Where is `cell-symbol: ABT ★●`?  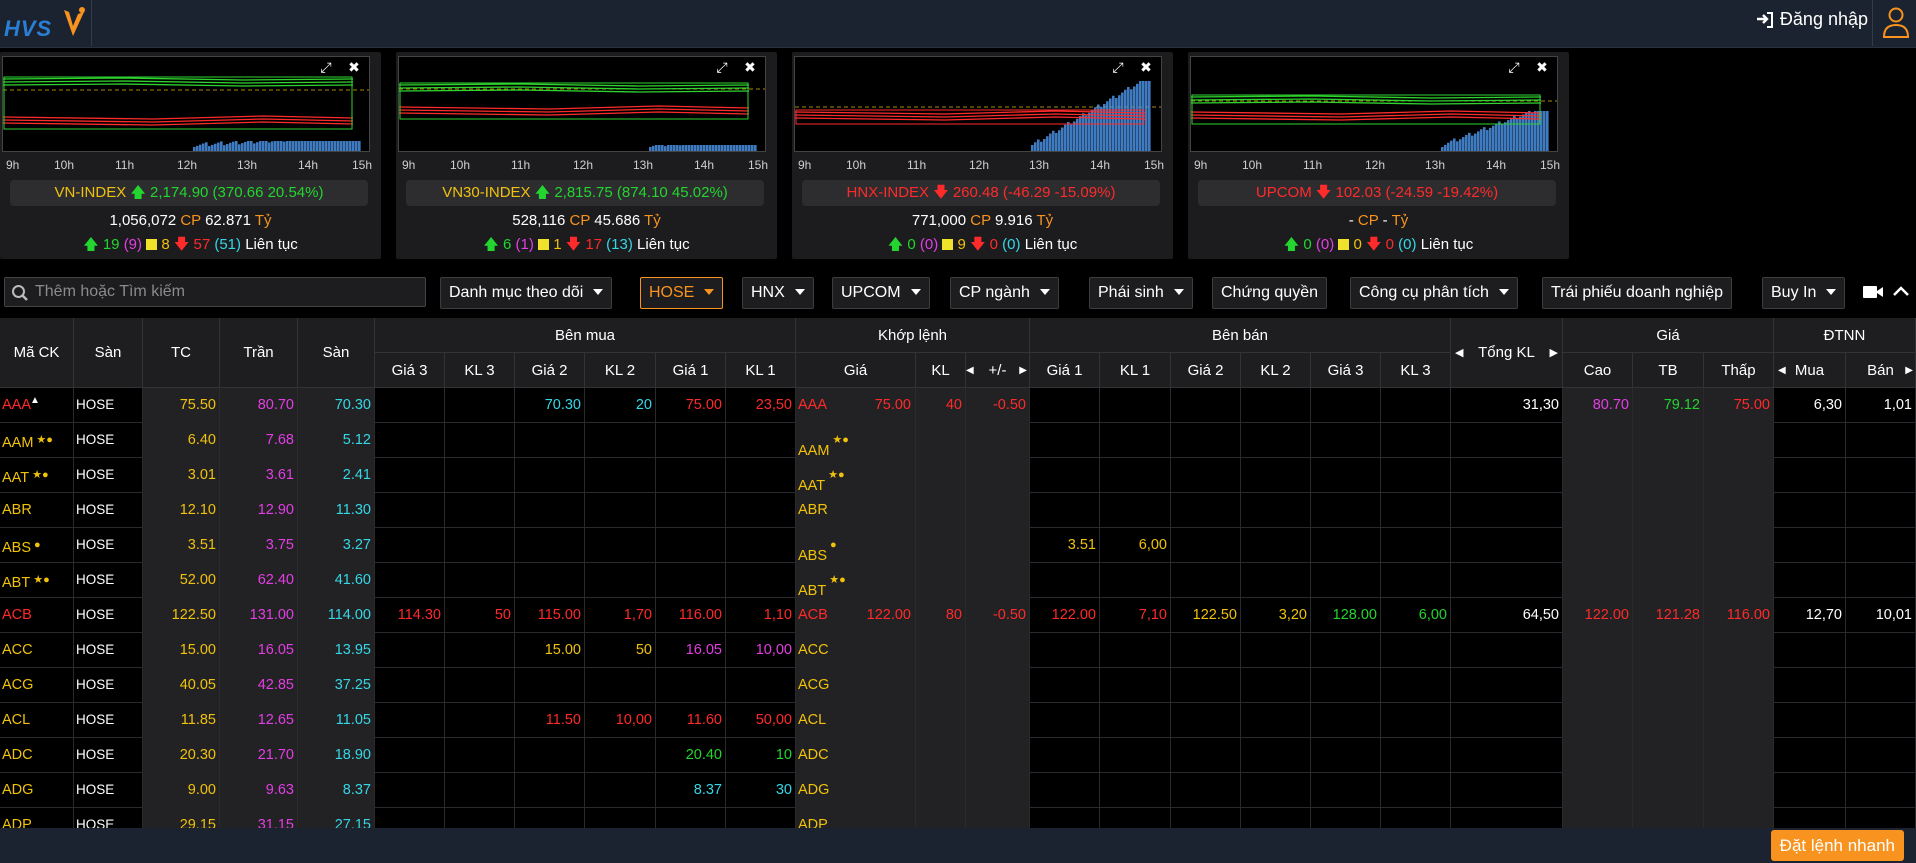 cell-symbol: ABT ★● is located at coordinates (37, 580).